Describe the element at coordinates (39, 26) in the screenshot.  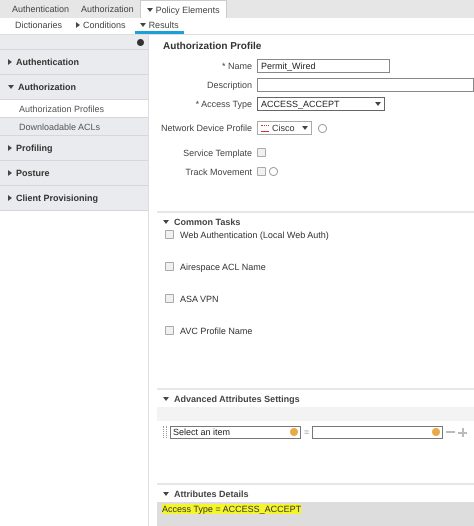
I see `tab: Dictionaries` at that location.